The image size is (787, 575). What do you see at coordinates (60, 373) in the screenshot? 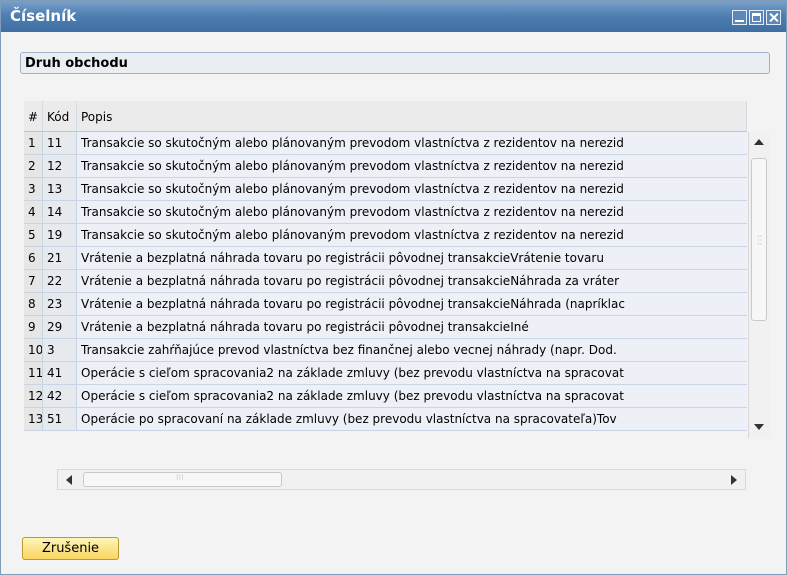
I see `row-code: 41` at bounding box center [60, 373].